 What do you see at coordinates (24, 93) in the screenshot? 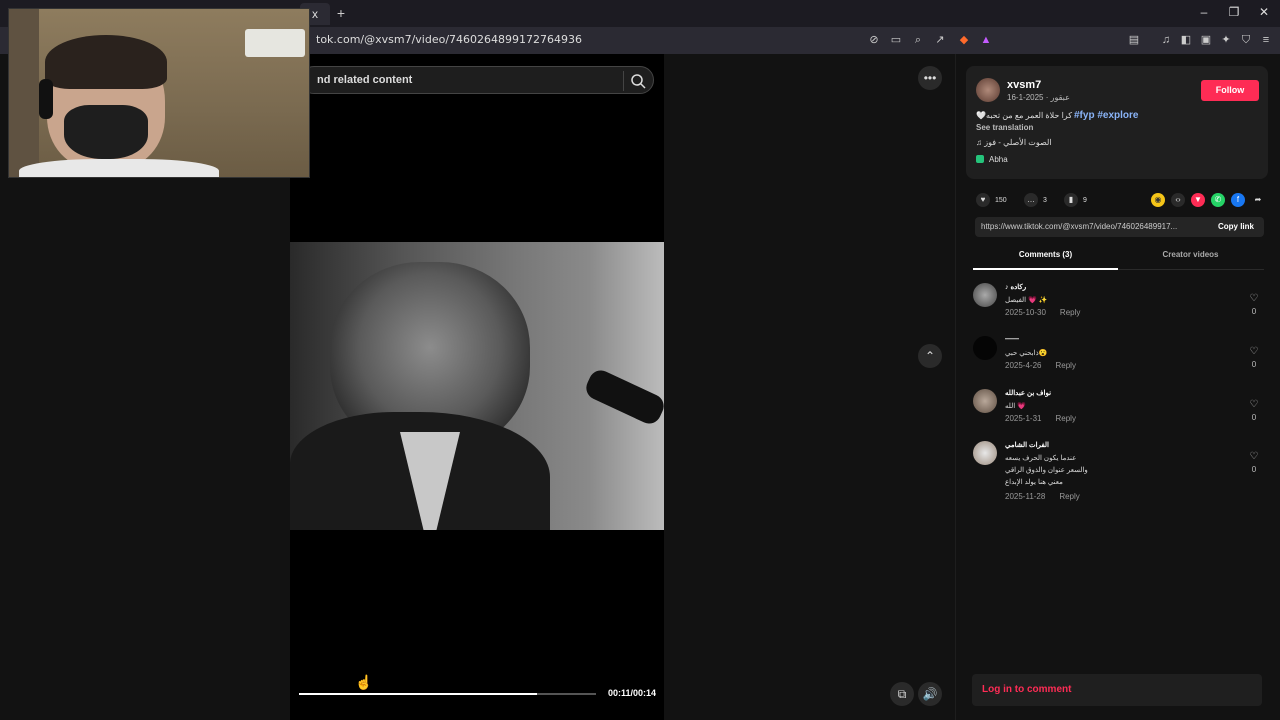
I see `webcam-background-door` at bounding box center [24, 93].